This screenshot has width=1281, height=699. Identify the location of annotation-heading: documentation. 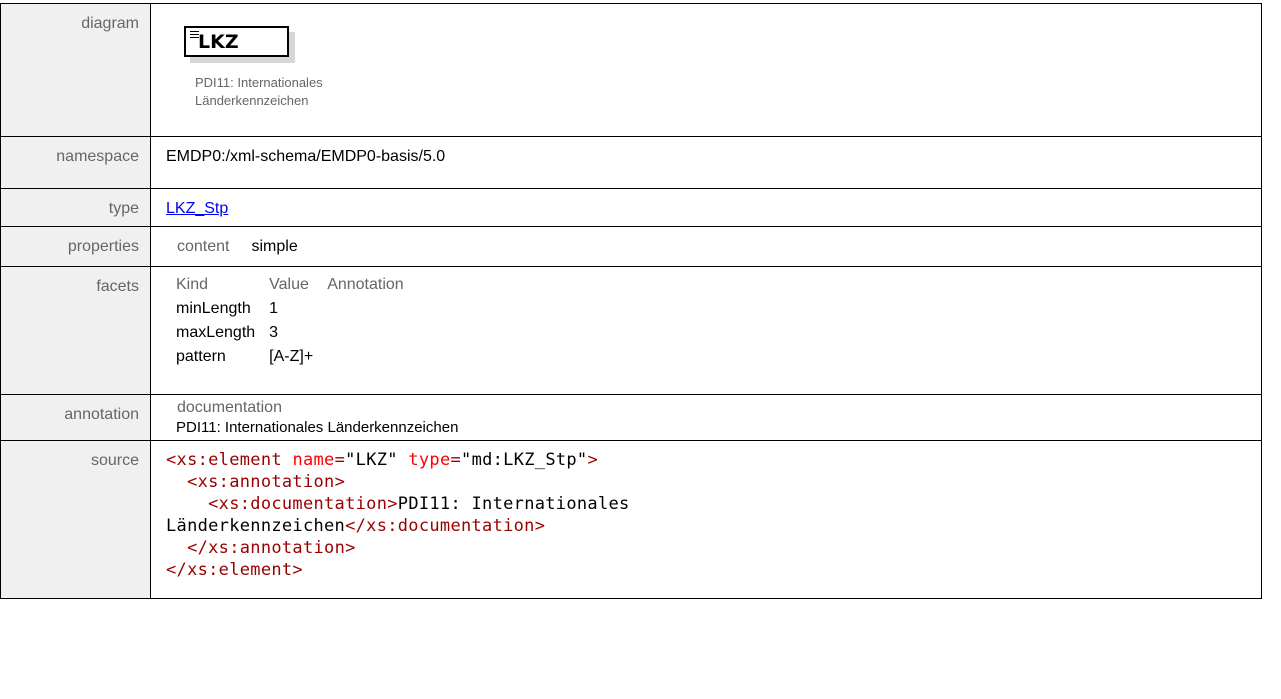
(229, 407).